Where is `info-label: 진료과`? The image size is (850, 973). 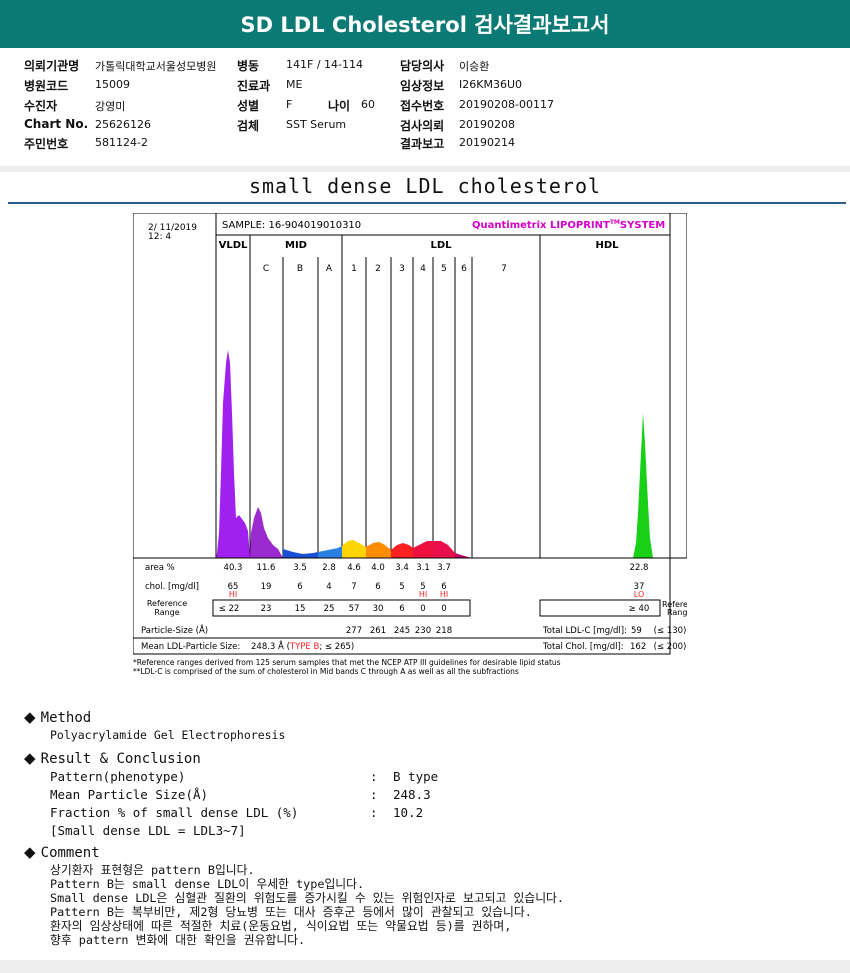
info-label: 진료과 is located at coordinates (254, 86).